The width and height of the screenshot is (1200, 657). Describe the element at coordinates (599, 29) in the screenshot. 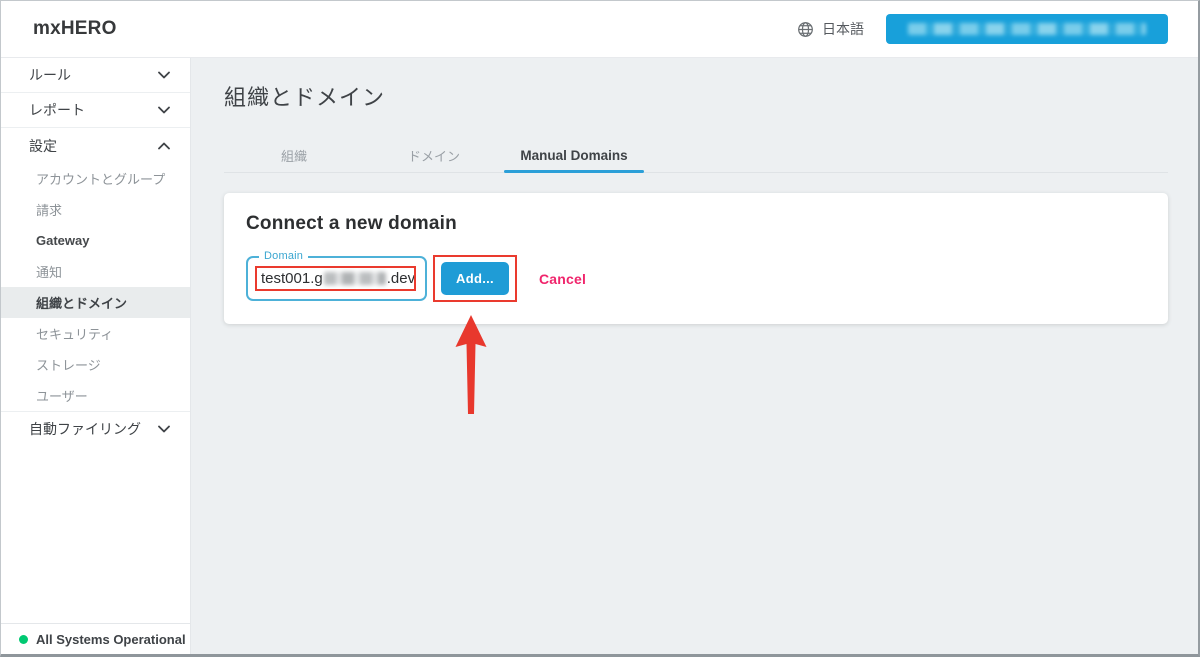

I see `top-header: mxHERO 日本語` at that location.